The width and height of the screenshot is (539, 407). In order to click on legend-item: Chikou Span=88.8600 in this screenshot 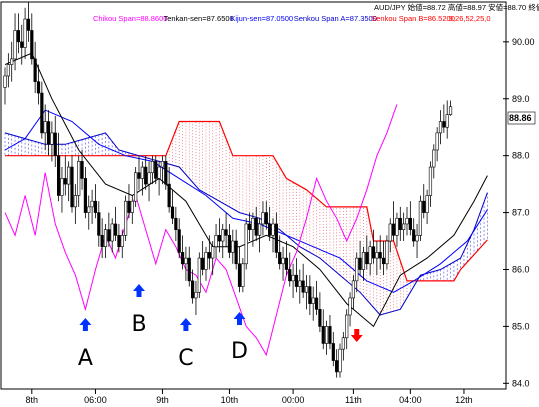, I will do `click(130, 18)`.